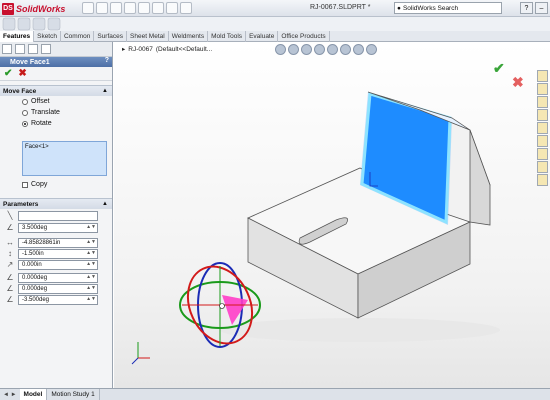 The height and width of the screenshot is (400, 550). I want to click on print-icon, so click(130, 8).